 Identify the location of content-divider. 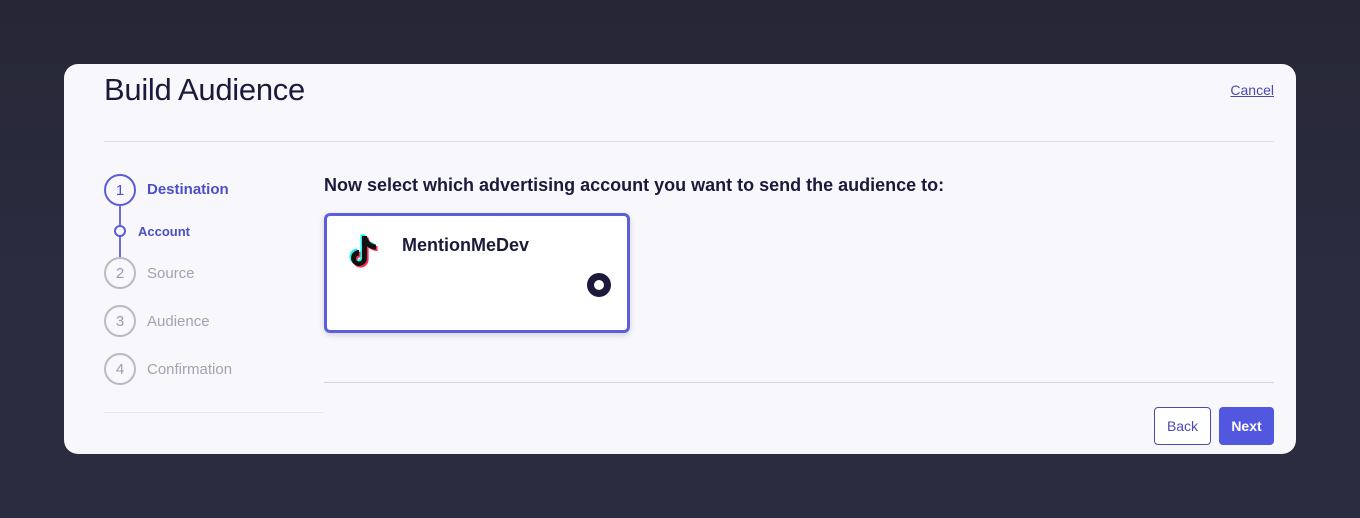
(799, 382).